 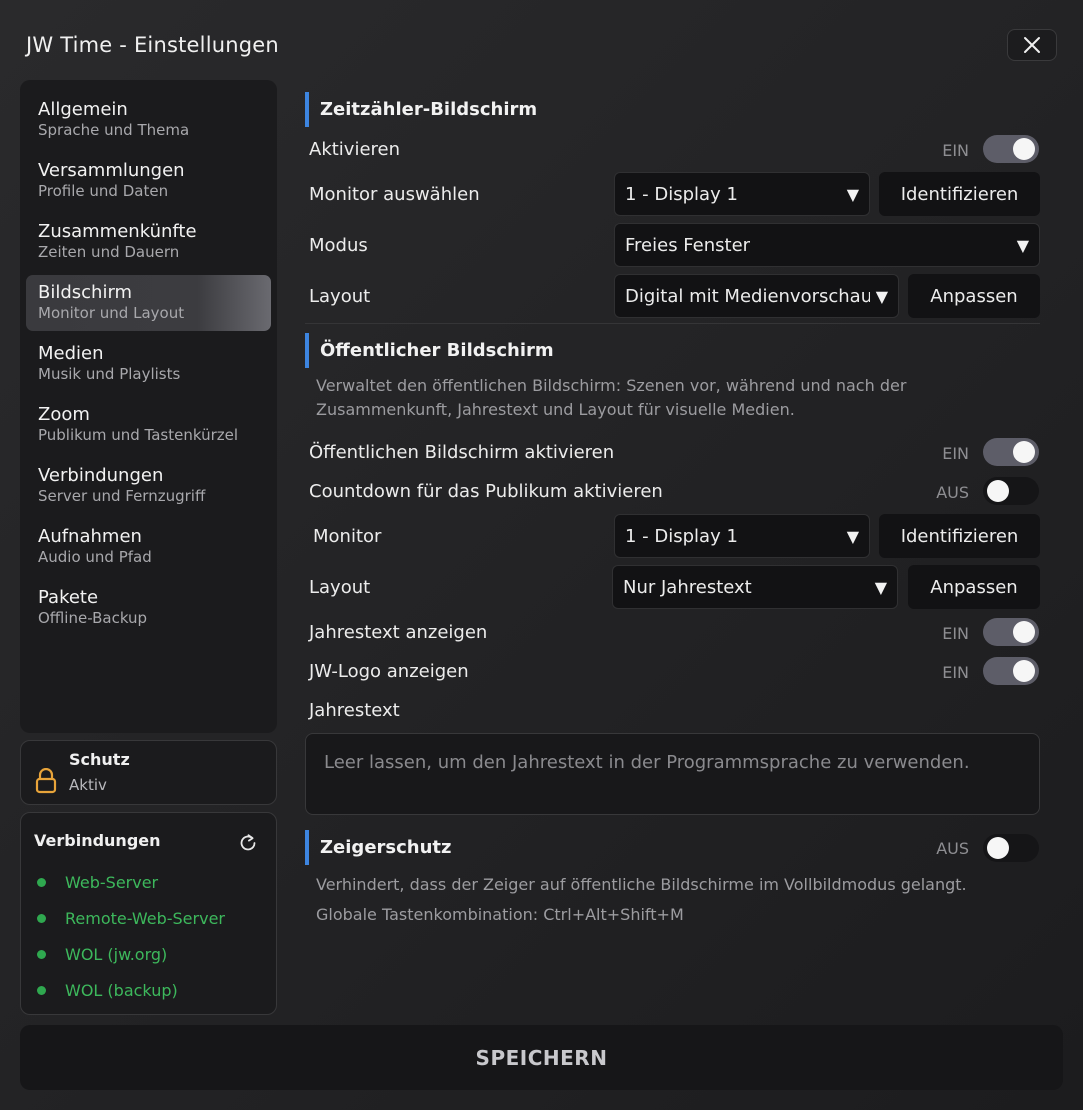 I want to click on sidebar-item-sub: Offline-Backup, so click(x=93, y=618).